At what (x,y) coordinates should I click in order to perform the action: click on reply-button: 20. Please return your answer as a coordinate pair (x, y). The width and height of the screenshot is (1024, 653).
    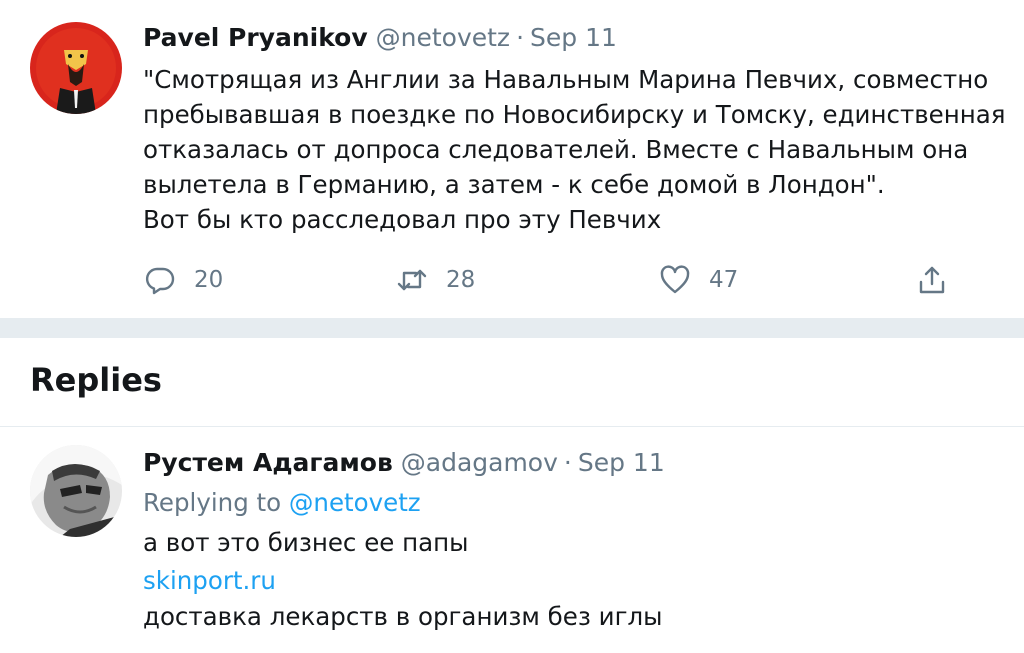
    Looking at the image, I should click on (183, 280).